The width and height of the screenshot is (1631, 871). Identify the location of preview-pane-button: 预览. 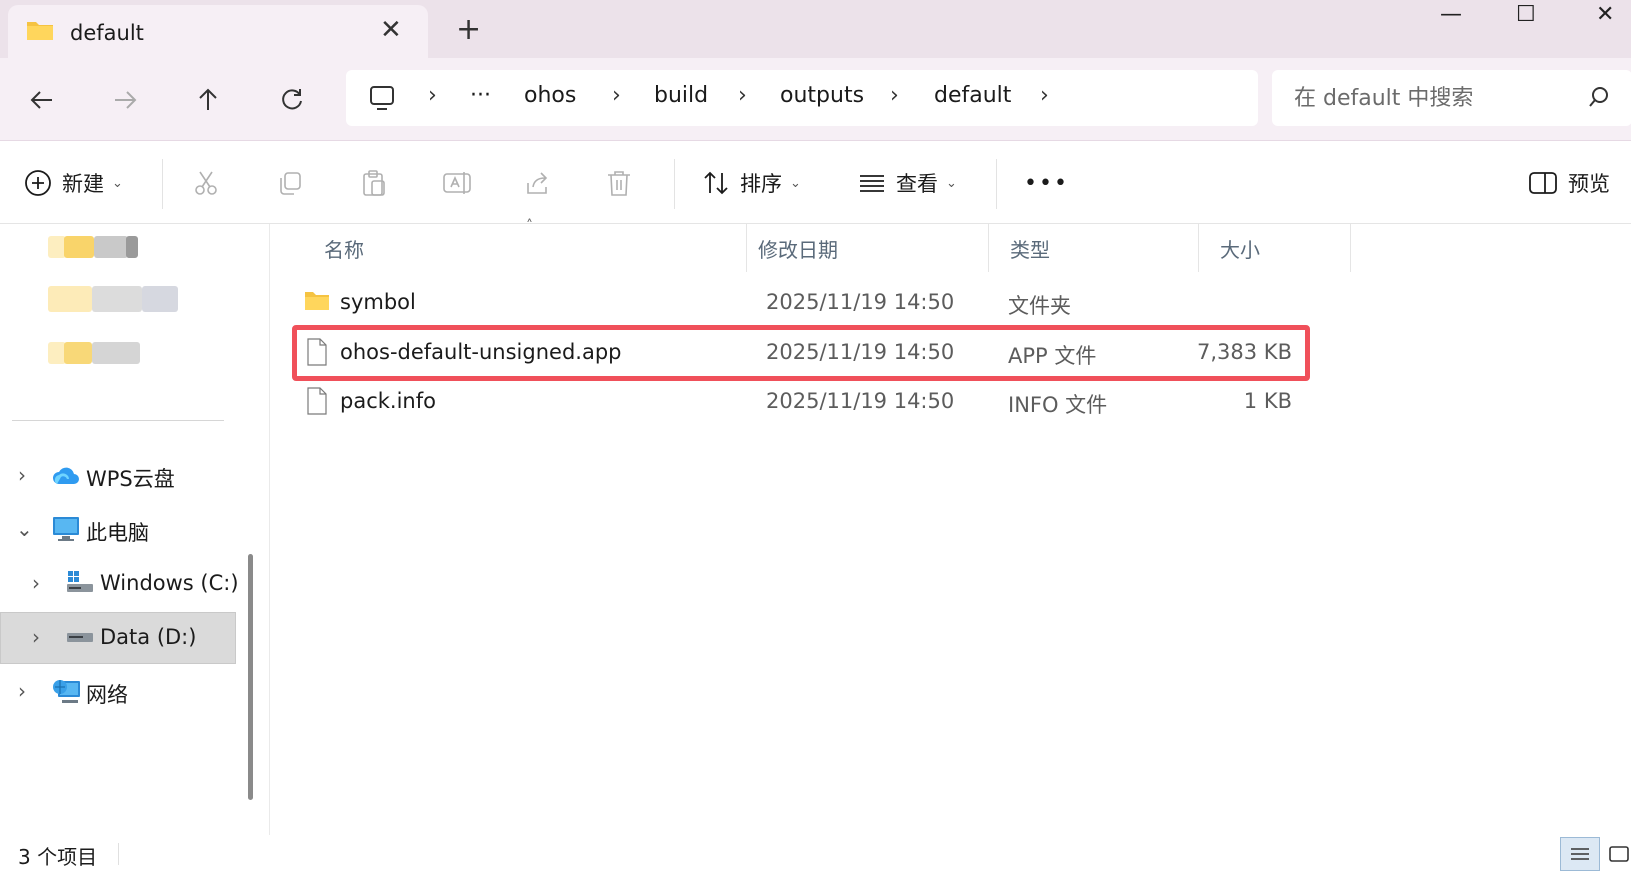
(1569, 183).